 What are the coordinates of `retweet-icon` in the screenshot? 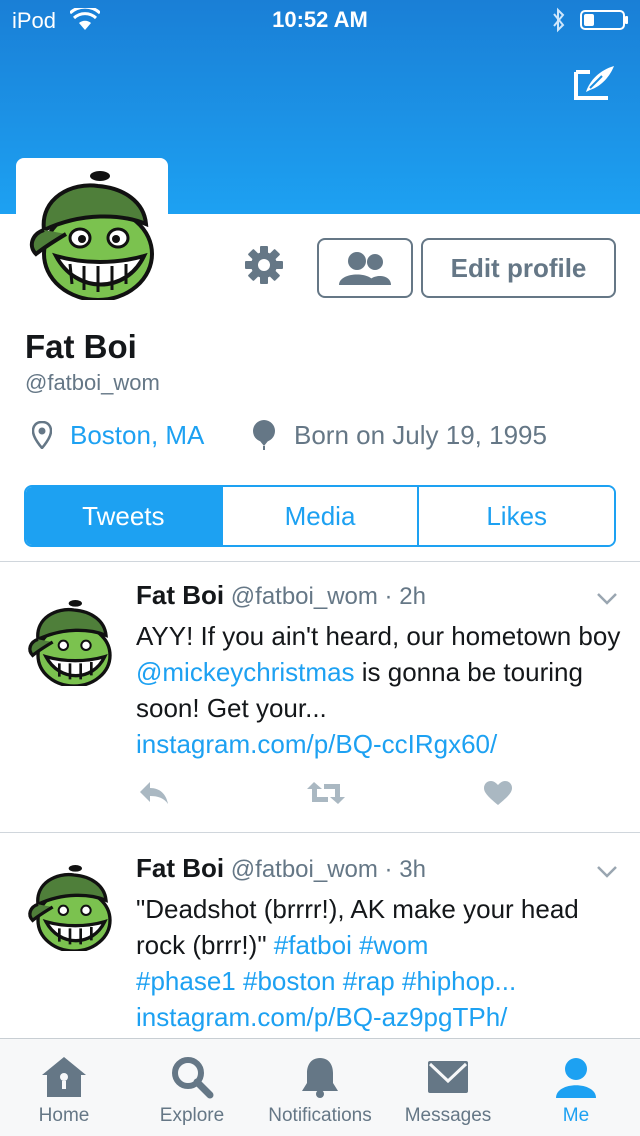 It's located at (326, 793).